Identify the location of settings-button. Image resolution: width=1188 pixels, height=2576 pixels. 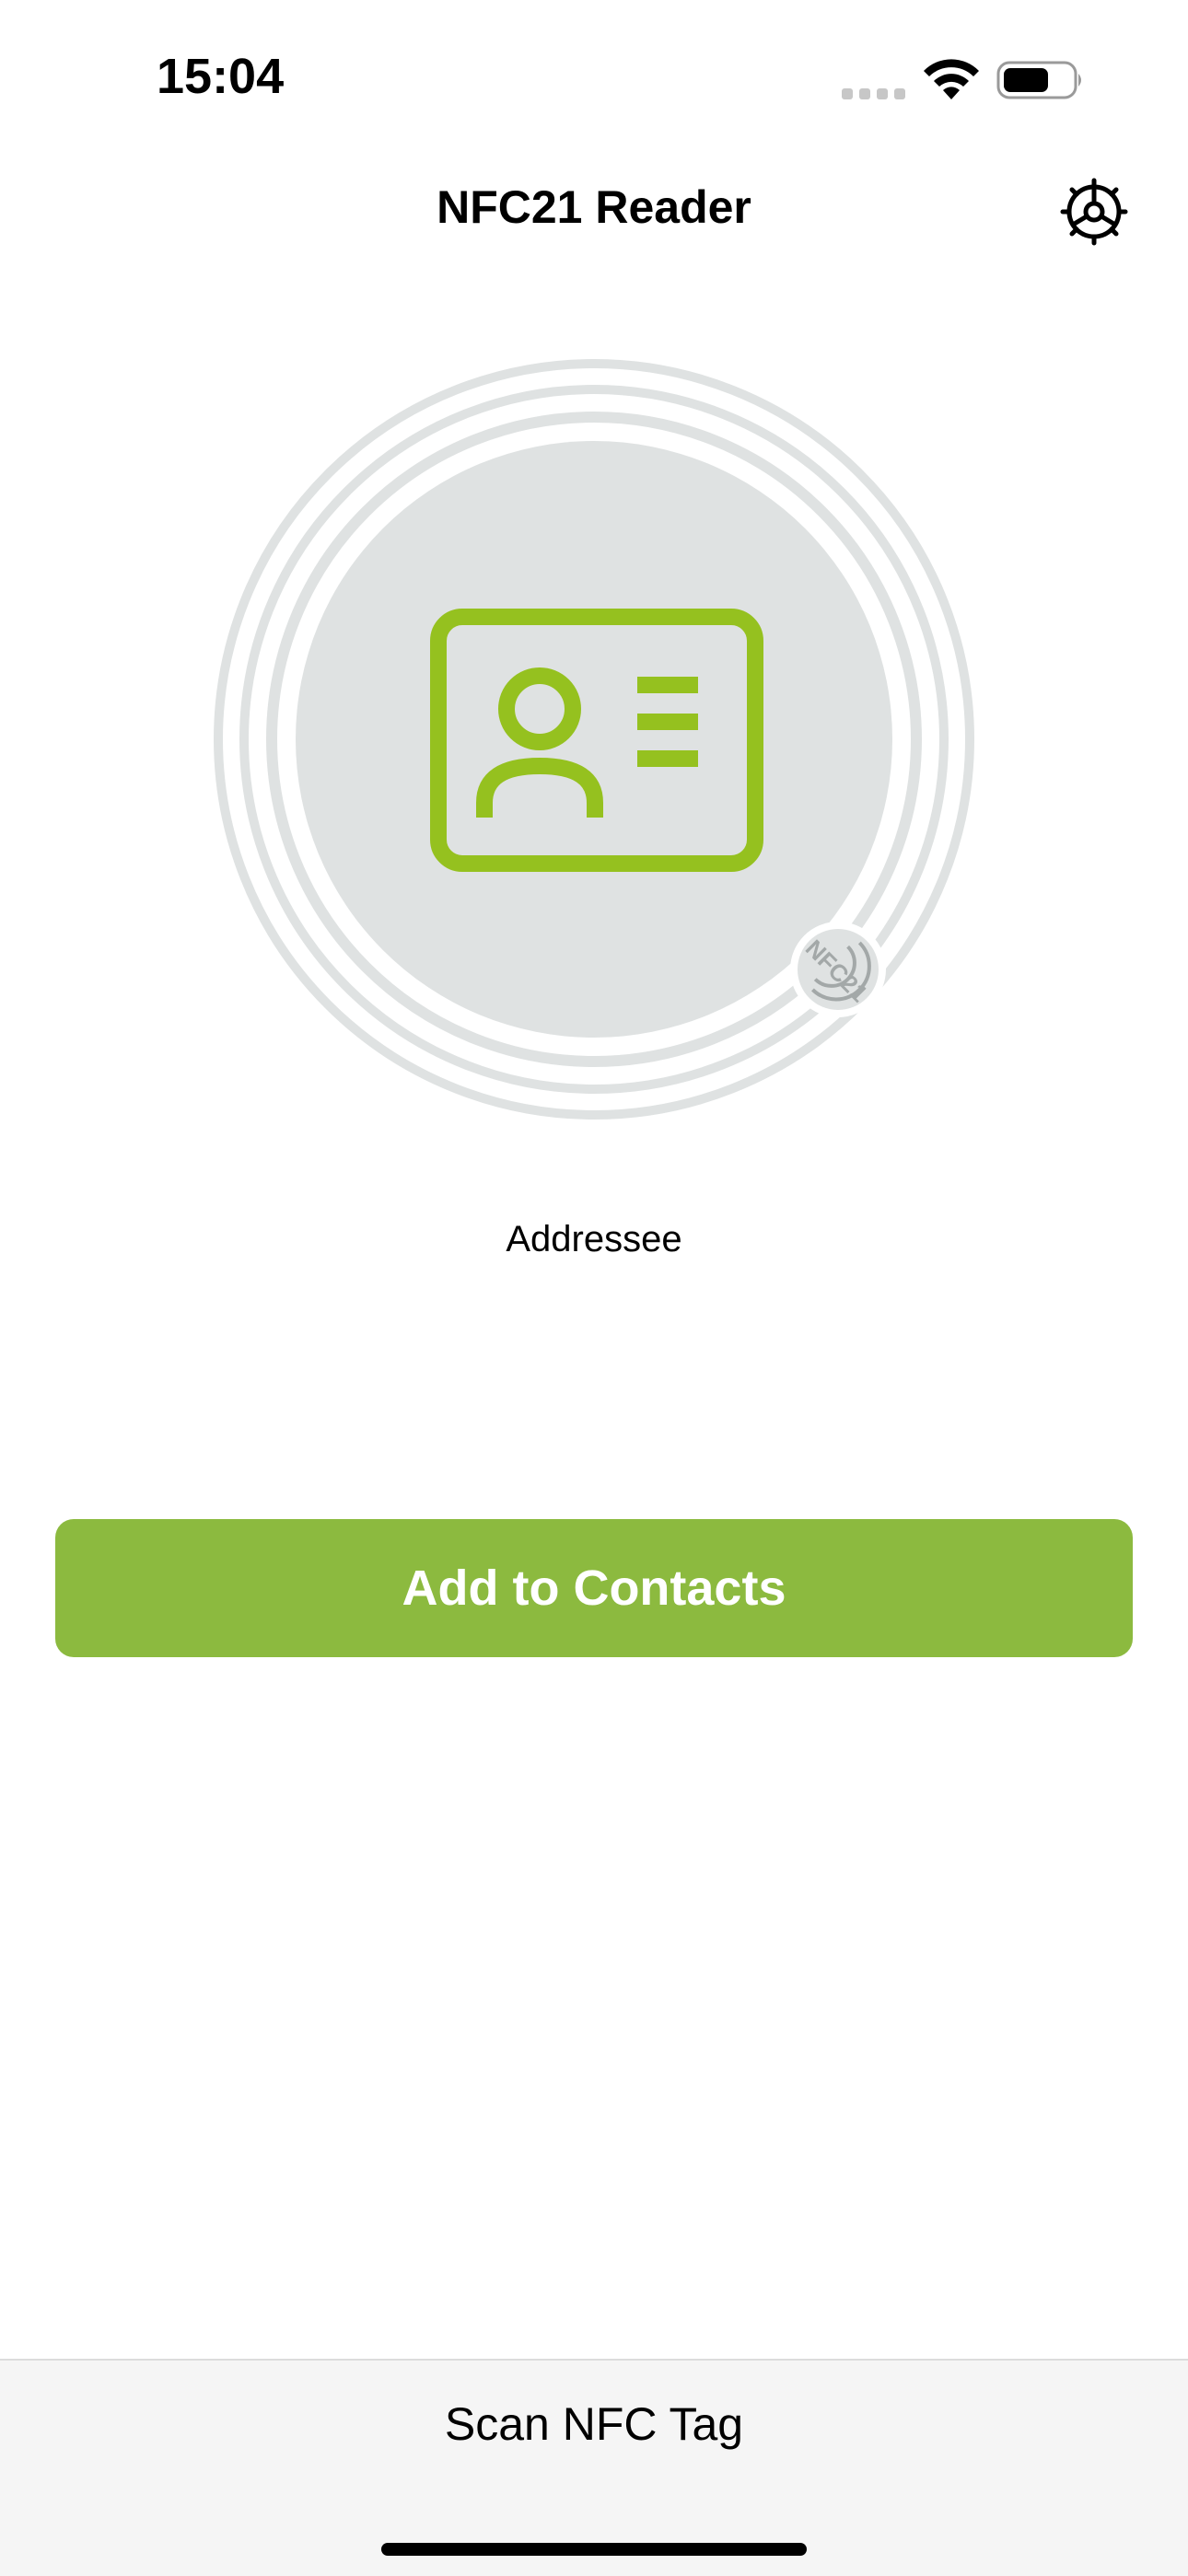
(1094, 212).